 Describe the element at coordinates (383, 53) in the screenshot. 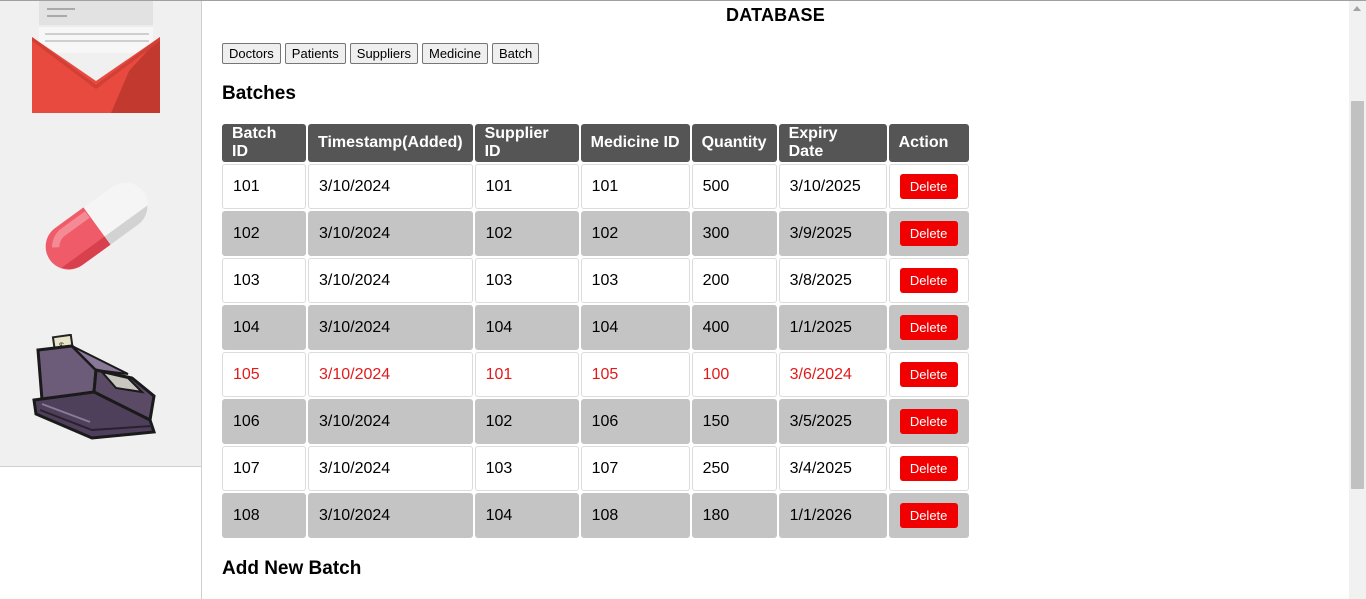

I see `suppliers-button: Suppliers` at that location.